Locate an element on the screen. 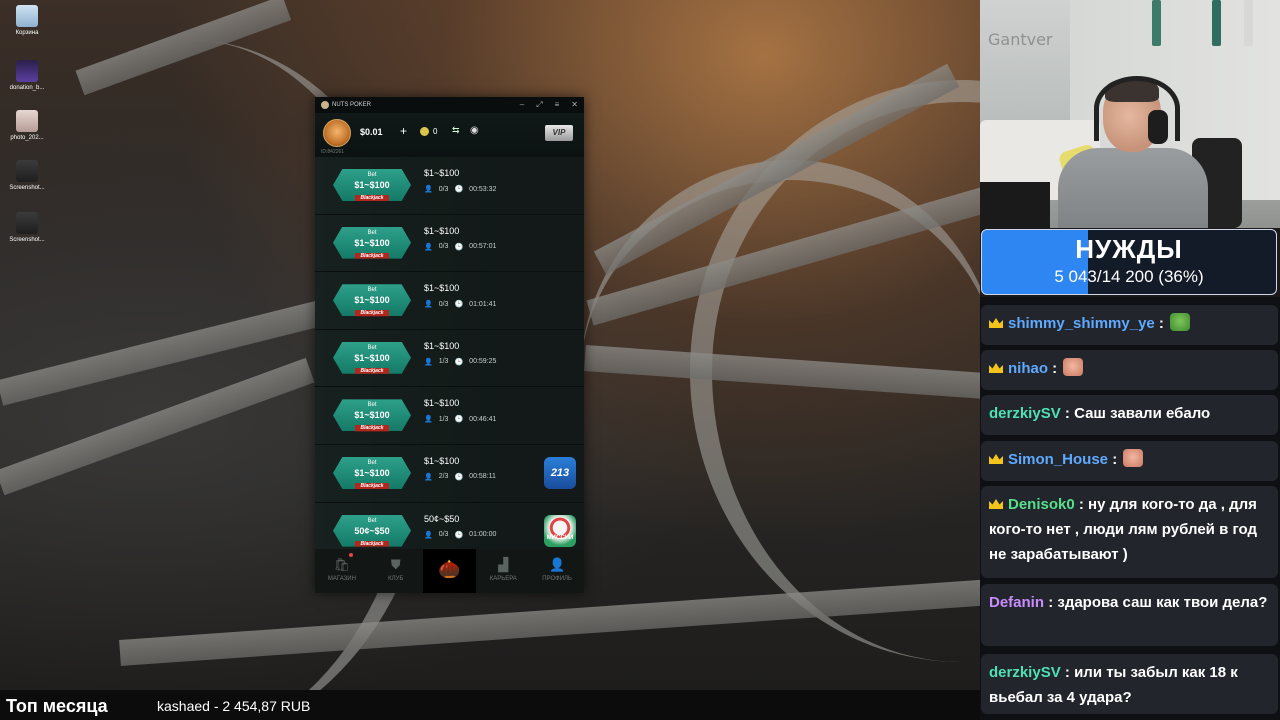 The width and height of the screenshot is (1280, 720). chat-text: здарова саш как твои дела? is located at coordinates (1162, 602).